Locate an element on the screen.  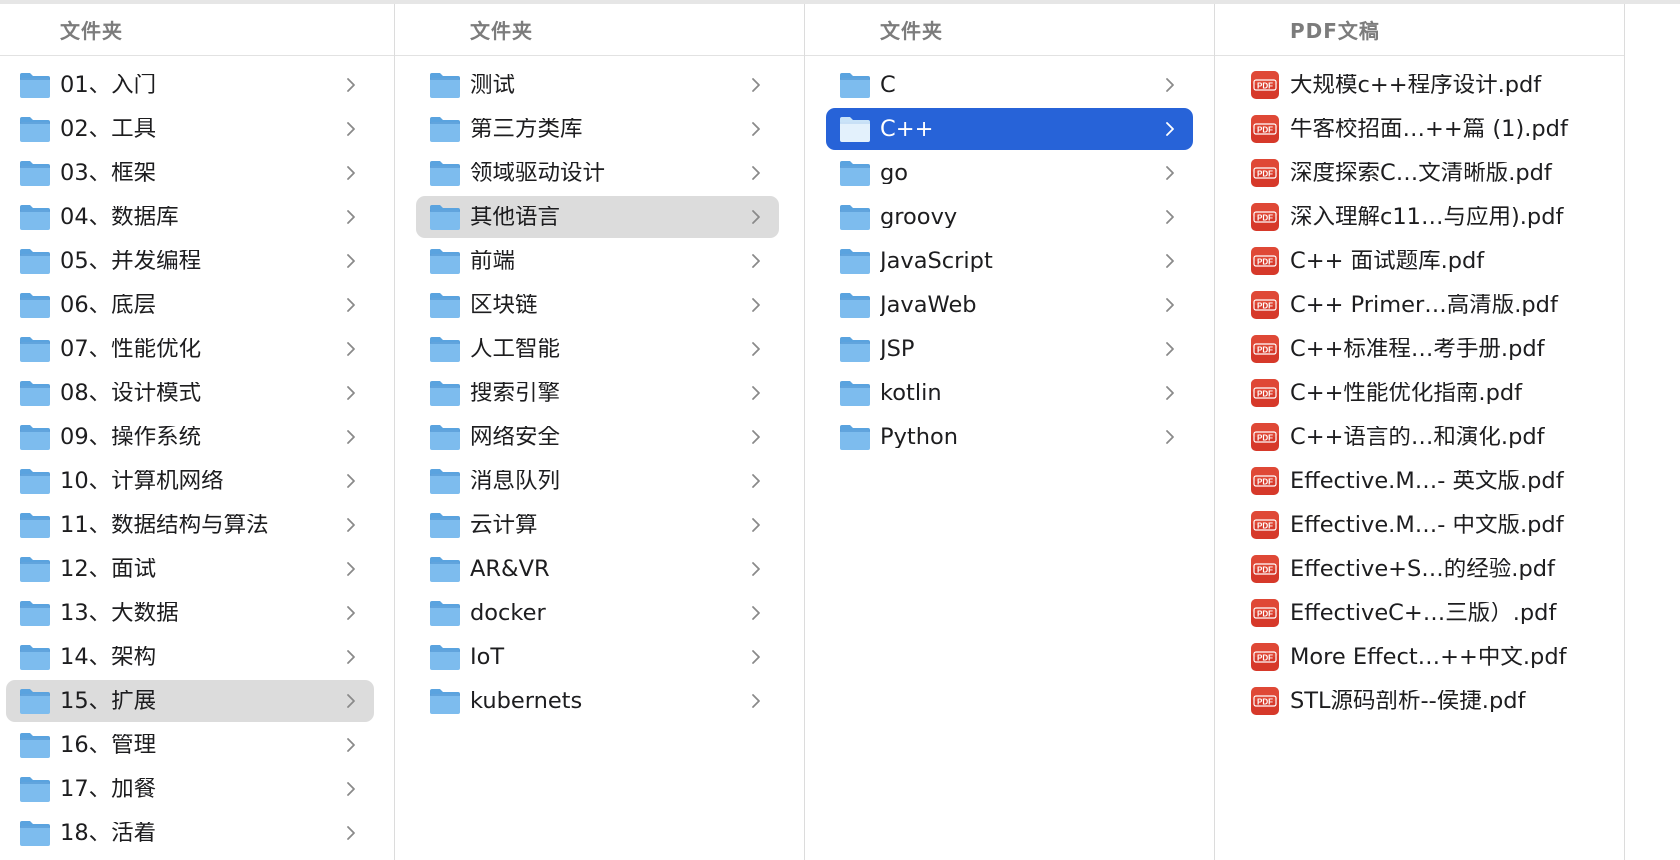
folder-row: 18、活着 is located at coordinates (190, 833).